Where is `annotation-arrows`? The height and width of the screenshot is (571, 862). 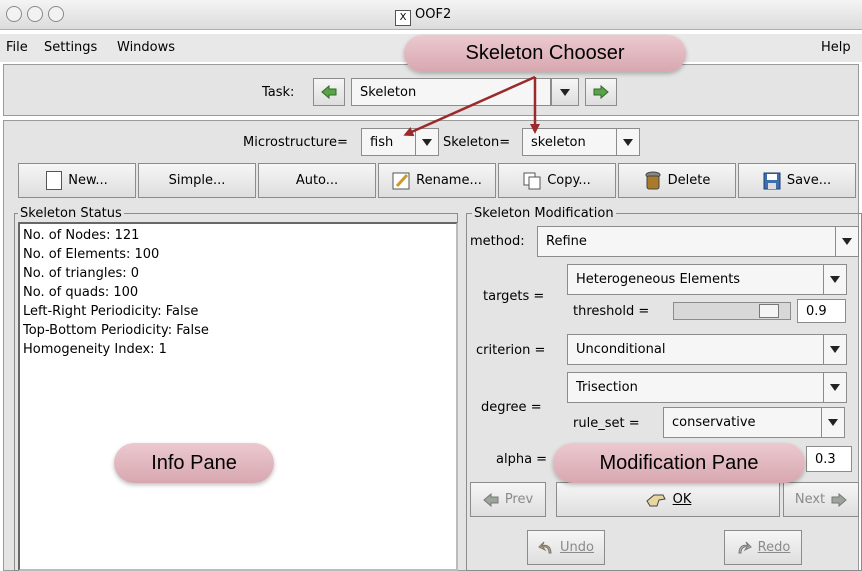
annotation-arrows is located at coordinates (471, 106).